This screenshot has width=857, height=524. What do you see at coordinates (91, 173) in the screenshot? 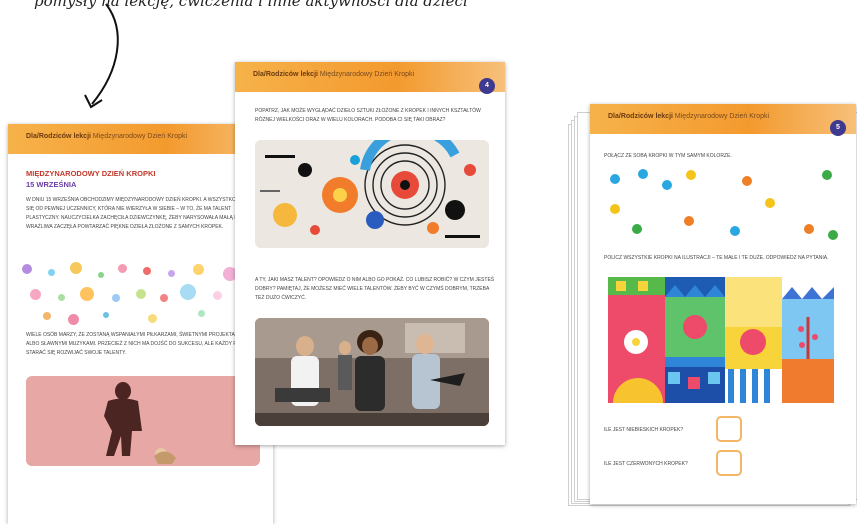
I see `page-heading: MIĘDZYNARODOWY DZIEŃ KROPKI` at bounding box center [91, 173].